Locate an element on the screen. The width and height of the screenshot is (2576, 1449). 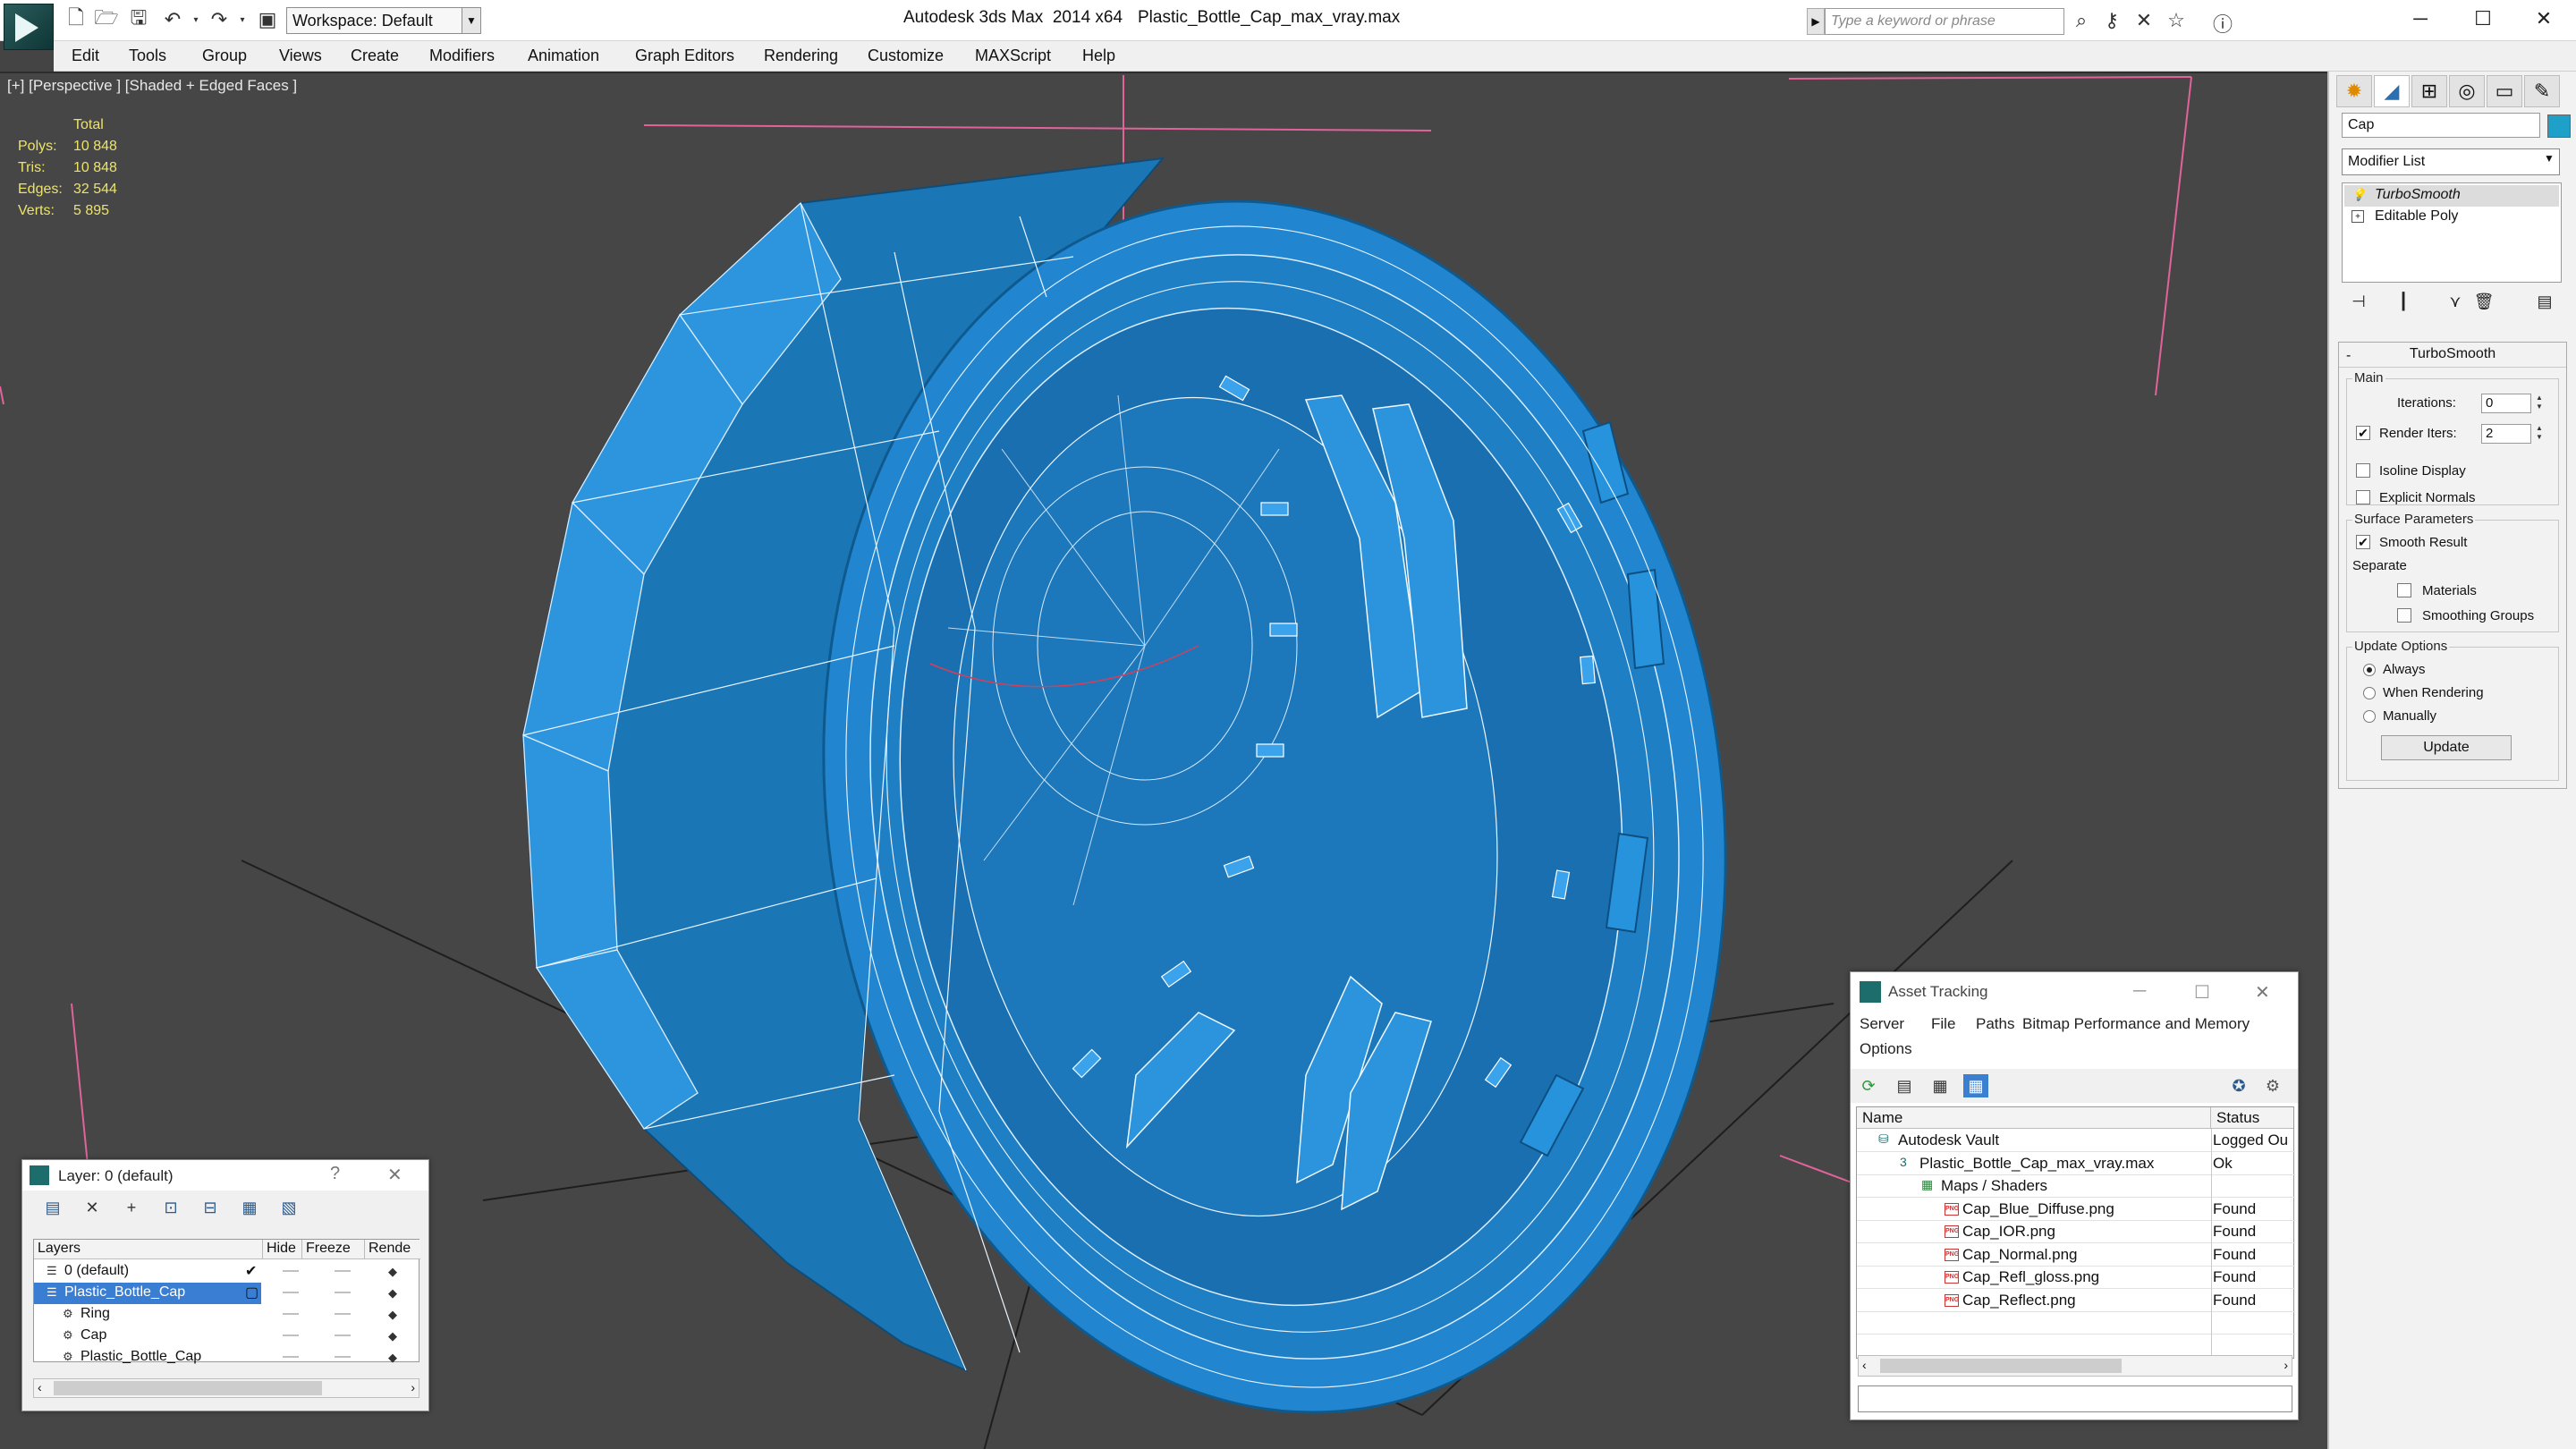
stack-item-editable-poly: + Editable Poly is located at coordinates (2451, 217).